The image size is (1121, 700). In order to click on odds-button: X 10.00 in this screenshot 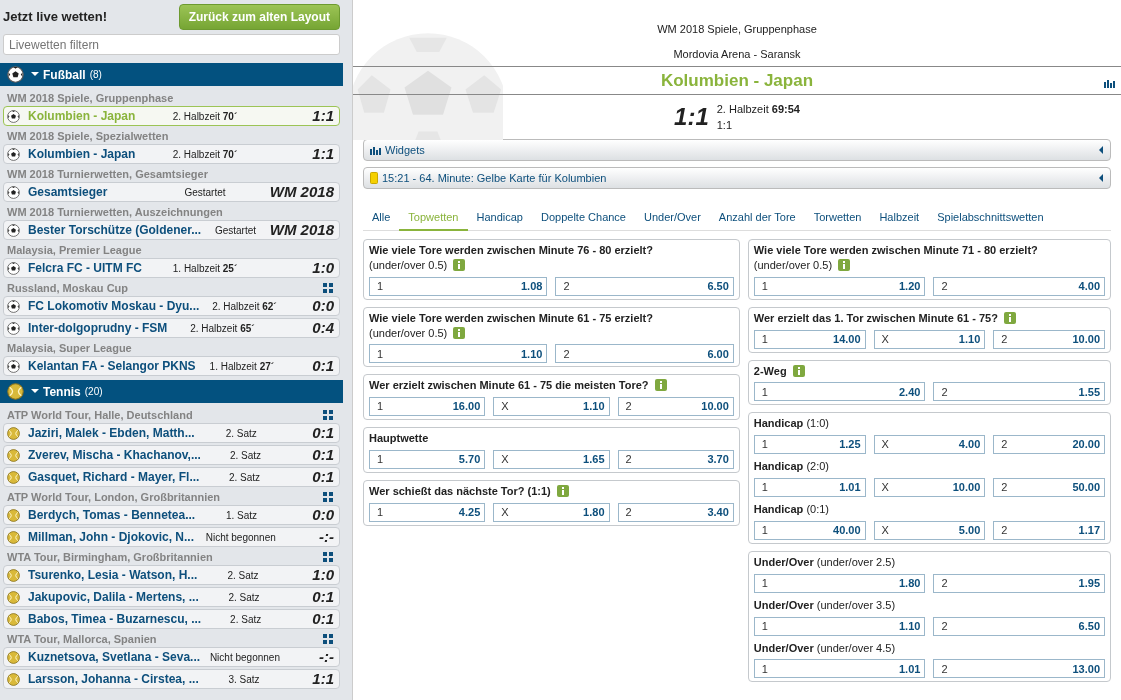, I will do `click(929, 488)`.